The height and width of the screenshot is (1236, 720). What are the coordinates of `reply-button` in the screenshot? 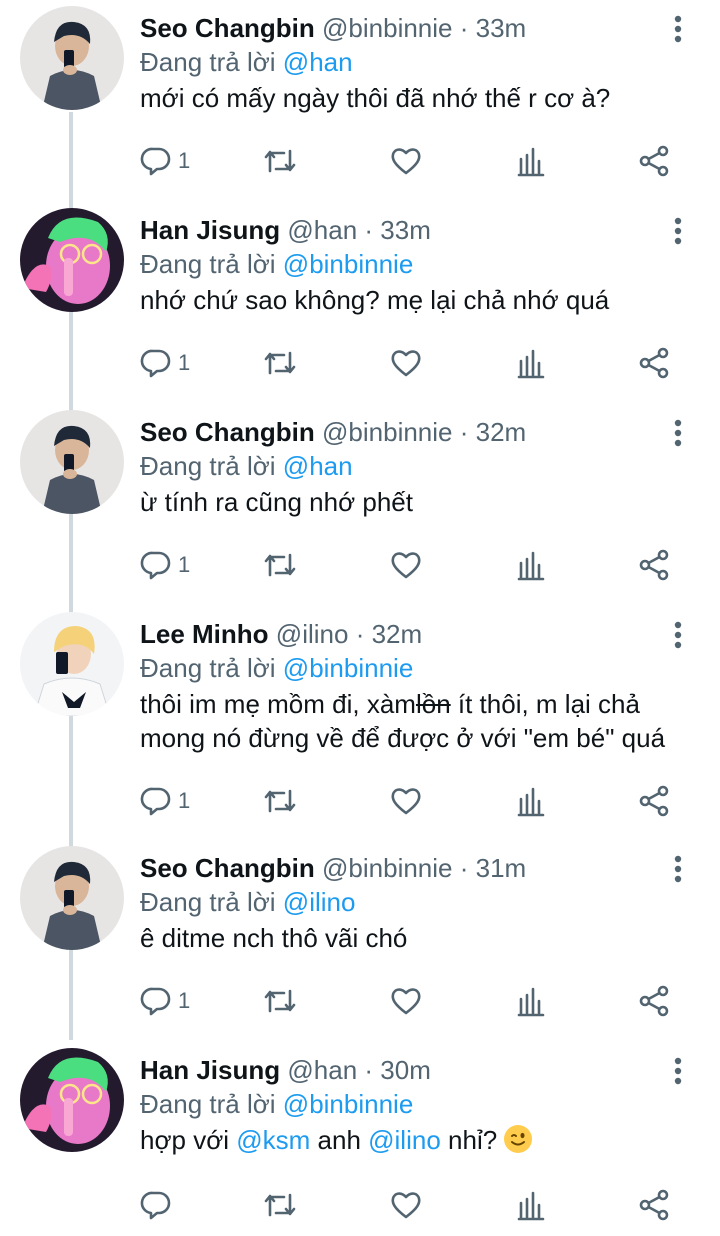 It's located at (159, 1205).